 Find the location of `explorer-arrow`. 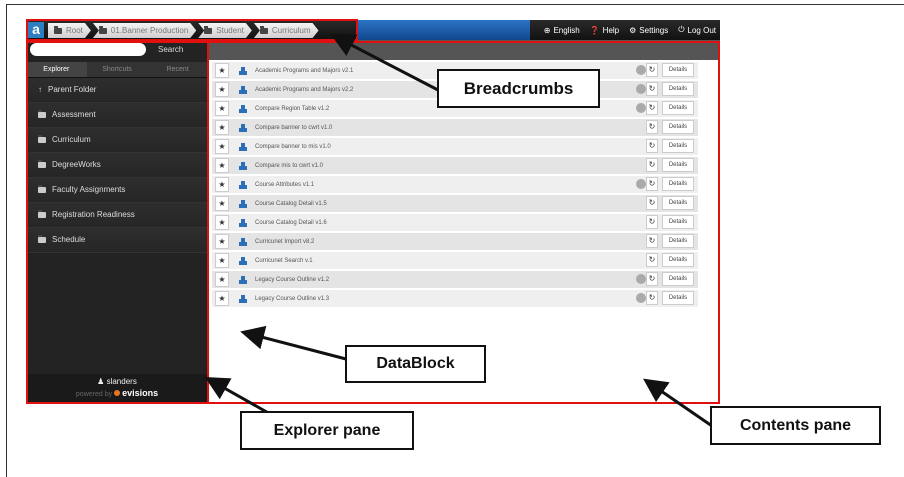

explorer-arrow is located at coordinates (238, 397).